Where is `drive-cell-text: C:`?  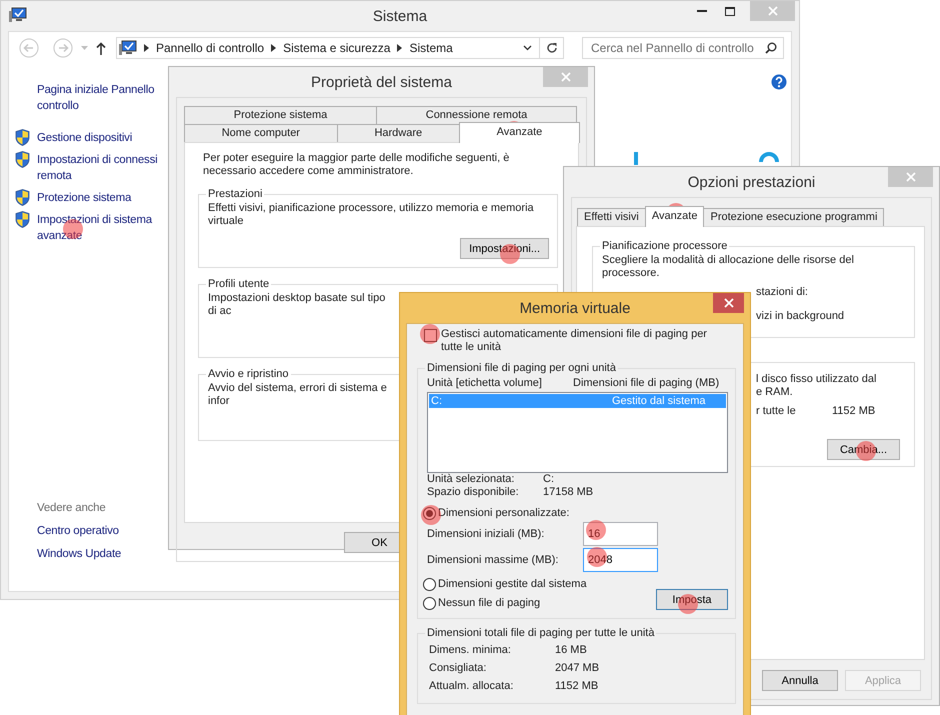
drive-cell-text: C: is located at coordinates (436, 401).